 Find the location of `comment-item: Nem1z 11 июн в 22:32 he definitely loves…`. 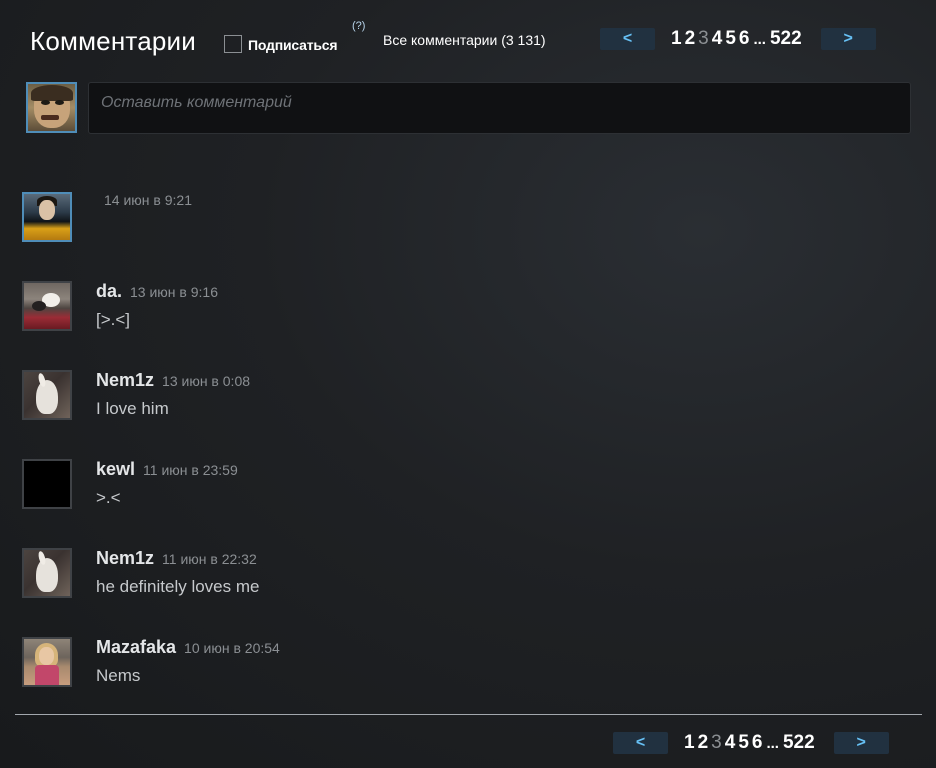

comment-item: Nem1z 11 июн в 22:32 he definitely loves… is located at coordinates (462, 578).